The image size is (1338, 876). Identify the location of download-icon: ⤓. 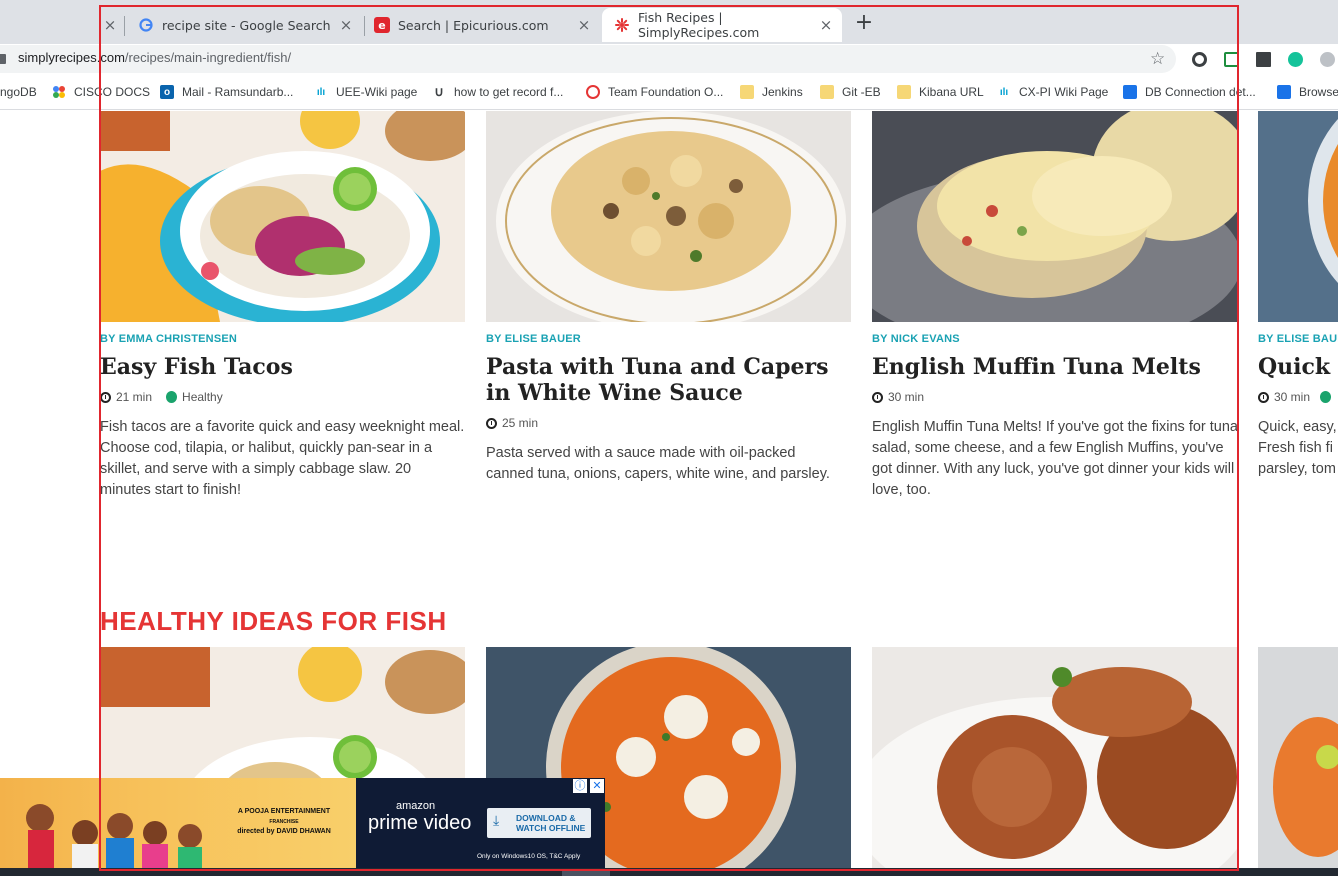
(496, 821).